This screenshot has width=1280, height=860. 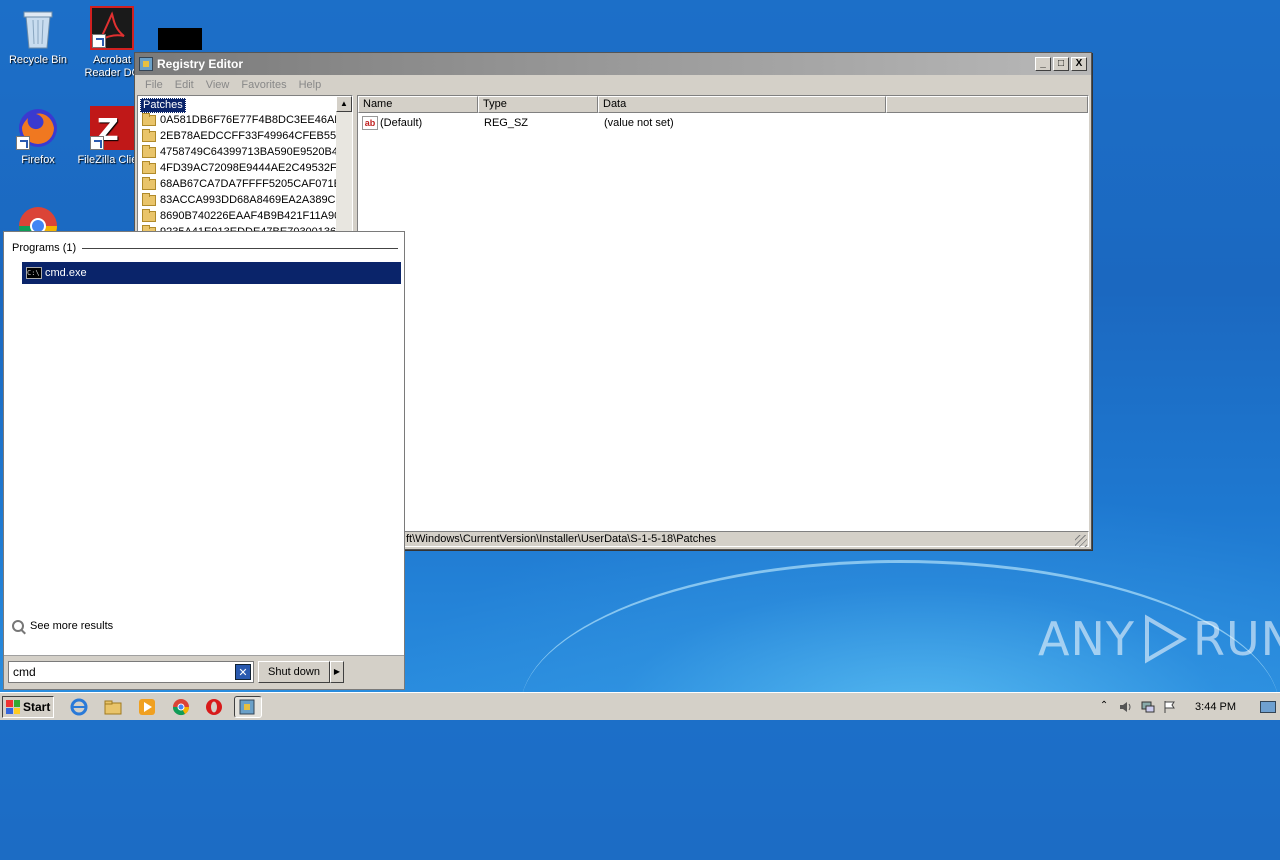 I want to click on show-hidden-icons-icon: ⌃, so click(x=1104, y=707).